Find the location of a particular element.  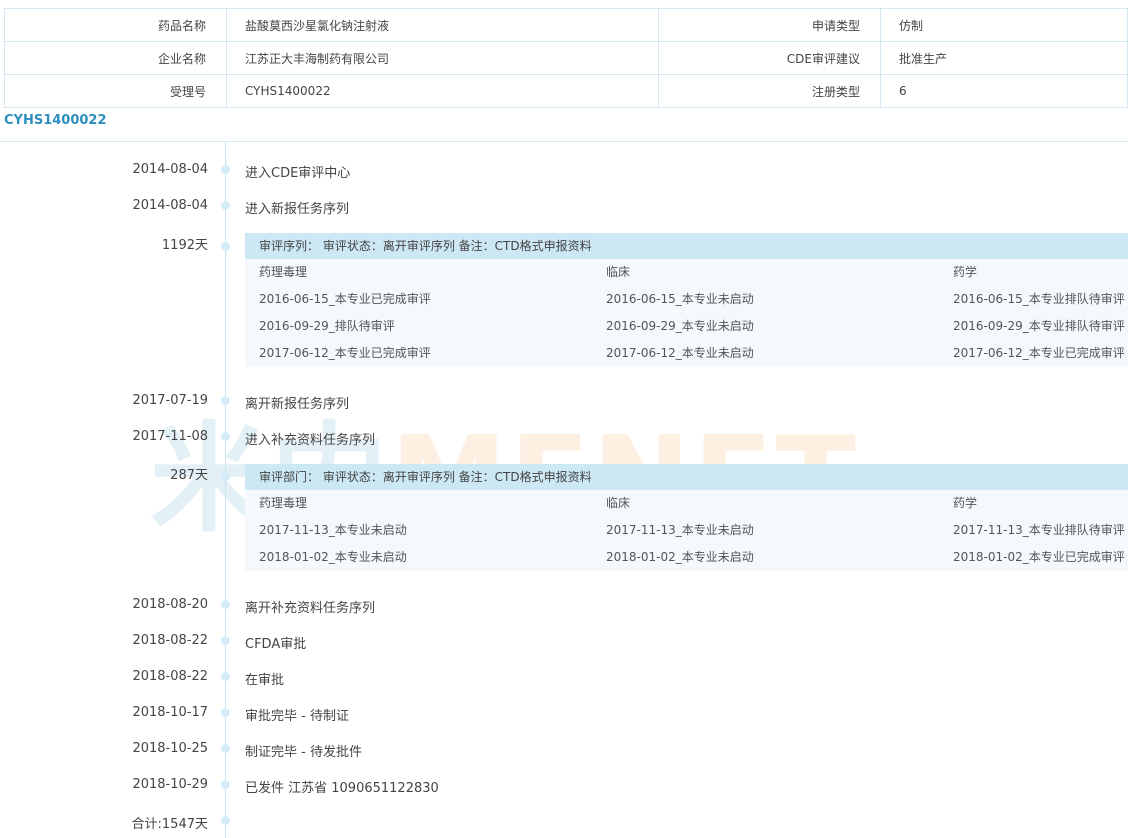

timeline-event: 进入新报任务序列 is located at coordinates (297, 209).